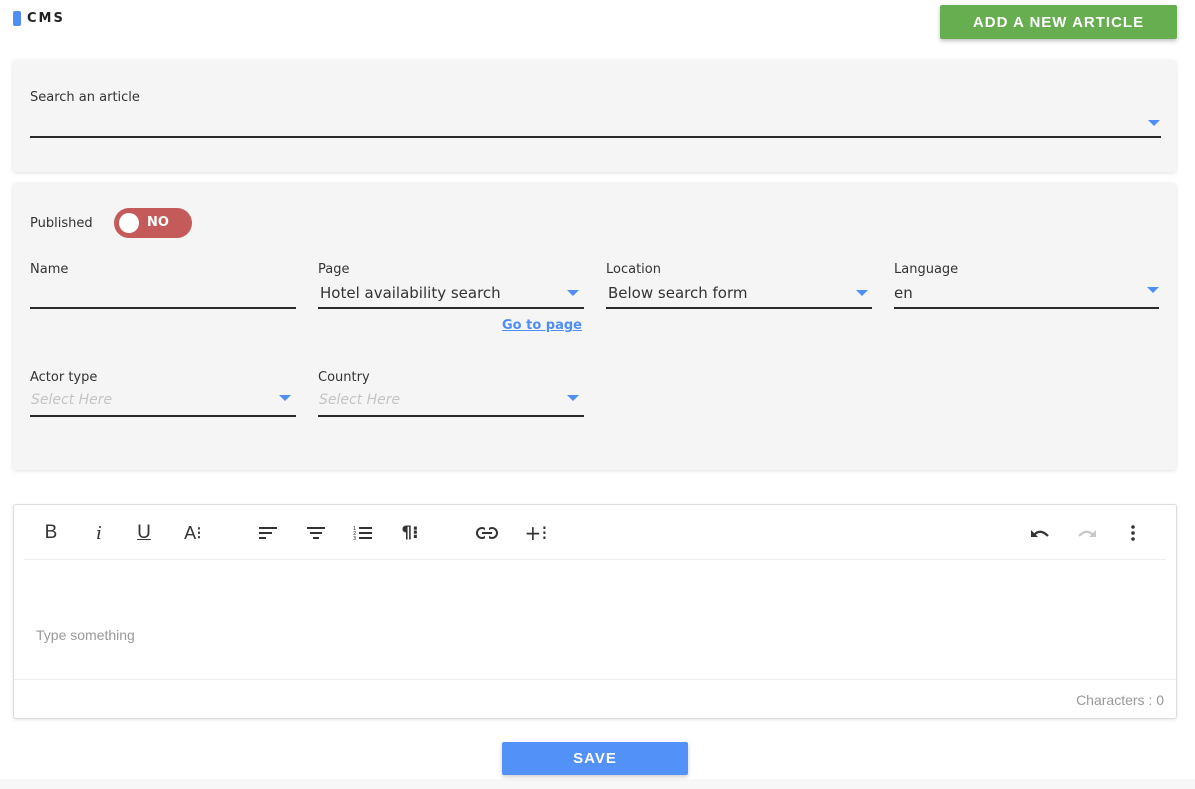 This screenshot has width=1195, height=789. I want to click on location-label: Location, so click(633, 269).